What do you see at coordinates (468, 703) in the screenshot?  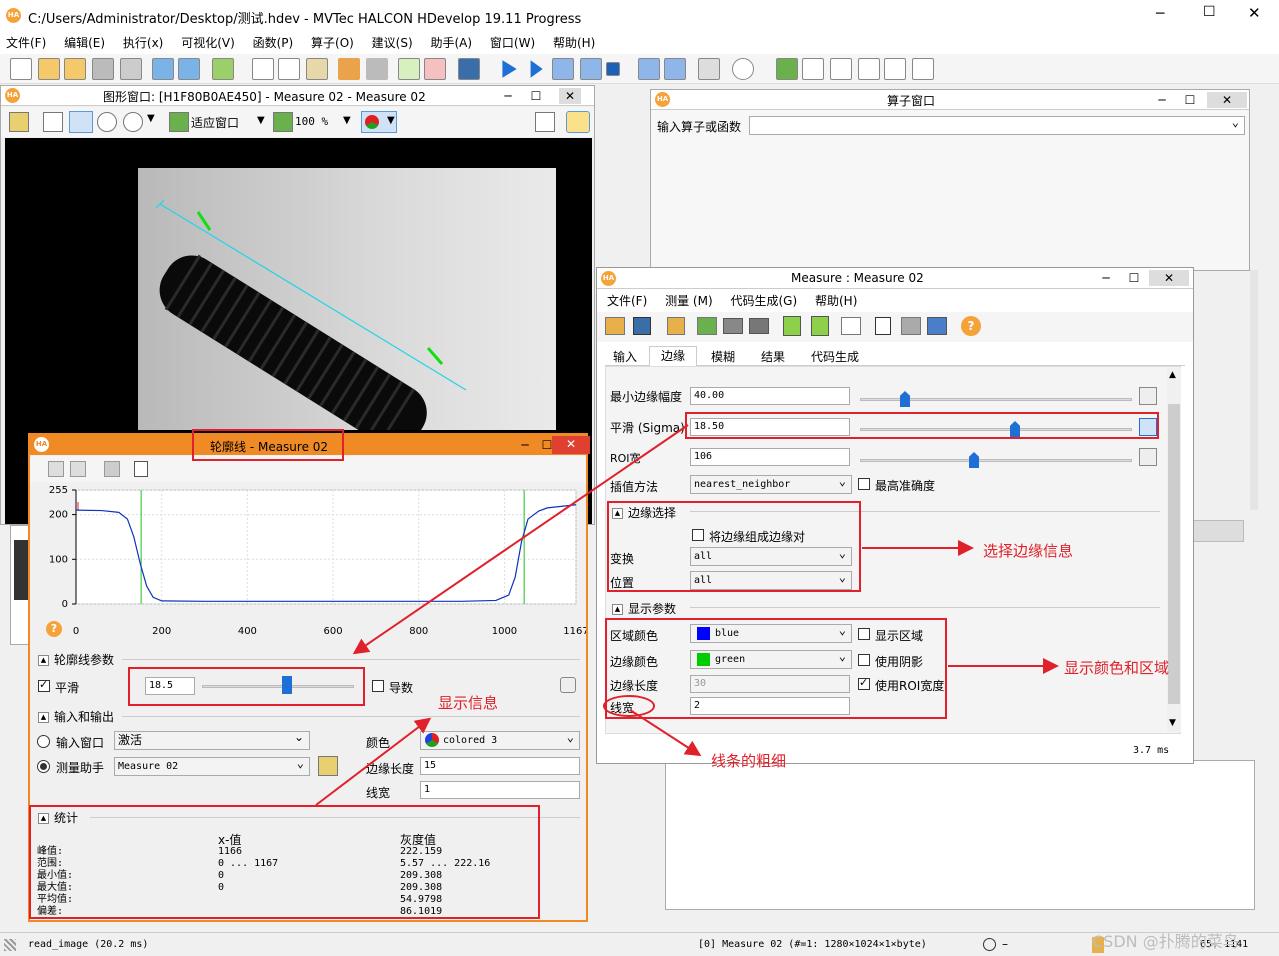 I see `annotation-display-info: 显示信息` at bounding box center [468, 703].